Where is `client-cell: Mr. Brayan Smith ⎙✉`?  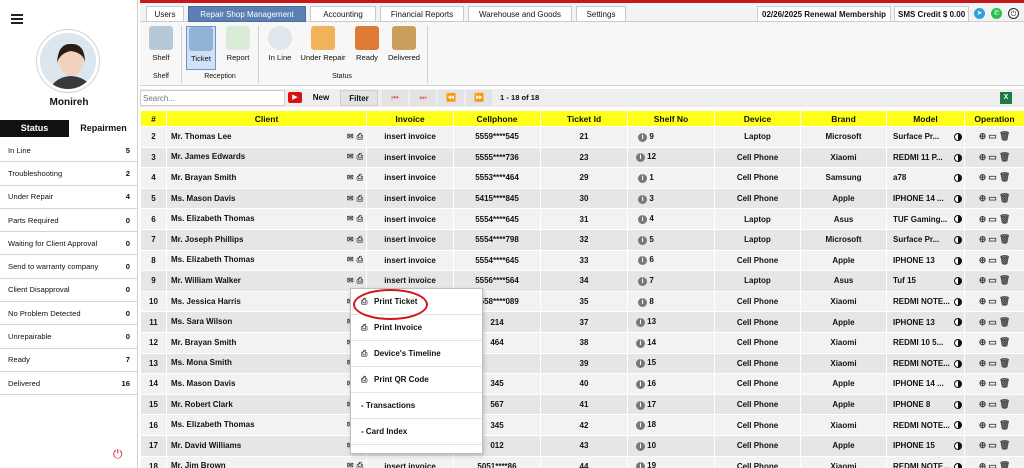 client-cell: Mr. Brayan Smith ⎙✉ is located at coordinates (266, 178).